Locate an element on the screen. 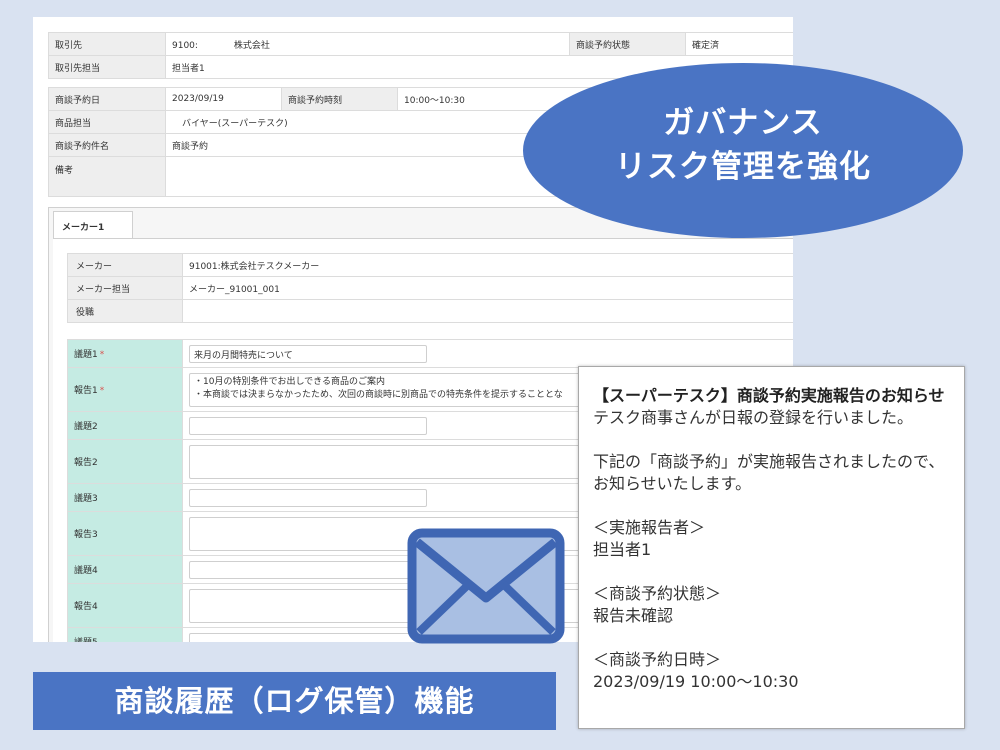 The height and width of the screenshot is (750, 1000). client-label: 取引先 is located at coordinates (107, 44).